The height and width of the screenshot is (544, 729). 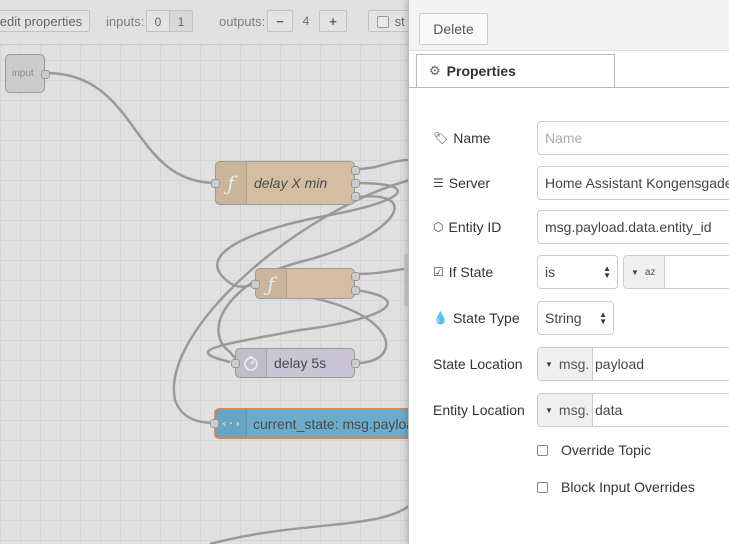 I want to click on entity-id-label: ⬡ Entity ID, so click(x=467, y=227).